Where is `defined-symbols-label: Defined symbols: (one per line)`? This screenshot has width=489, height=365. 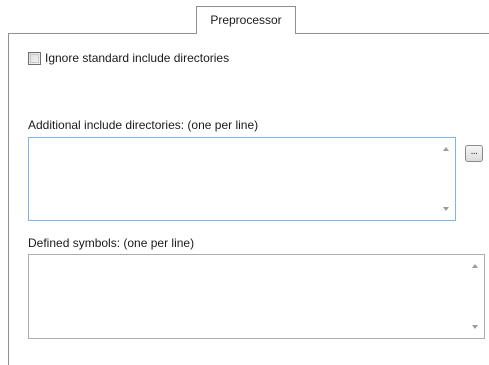 defined-symbols-label: Defined symbols: (one per line) is located at coordinates (111, 243).